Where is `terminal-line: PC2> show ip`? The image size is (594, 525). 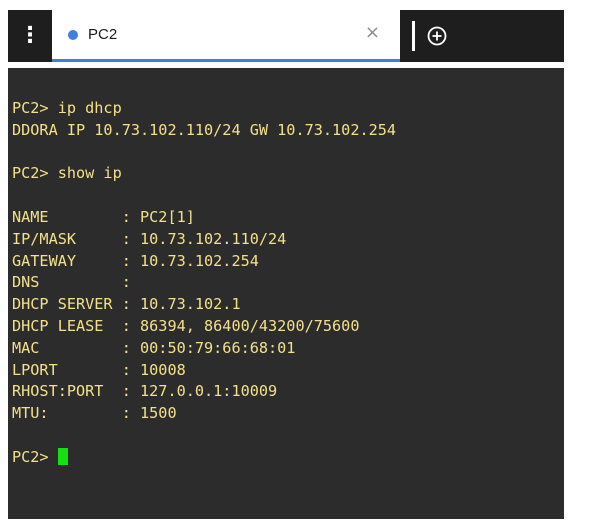
terminal-line: PC2> show ip is located at coordinates (67, 173).